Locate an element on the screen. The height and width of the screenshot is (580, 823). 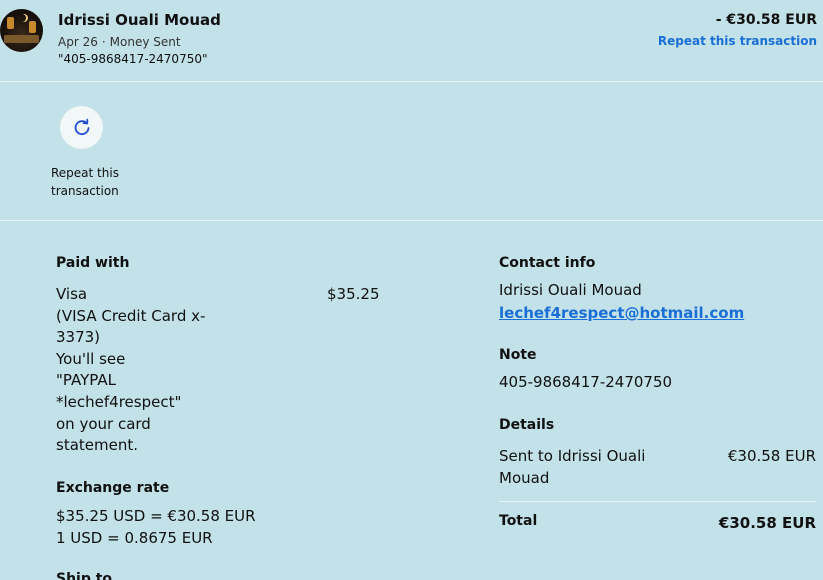
details-description: Sent to Idrissi Ouali Mouad is located at coordinates (581, 467).